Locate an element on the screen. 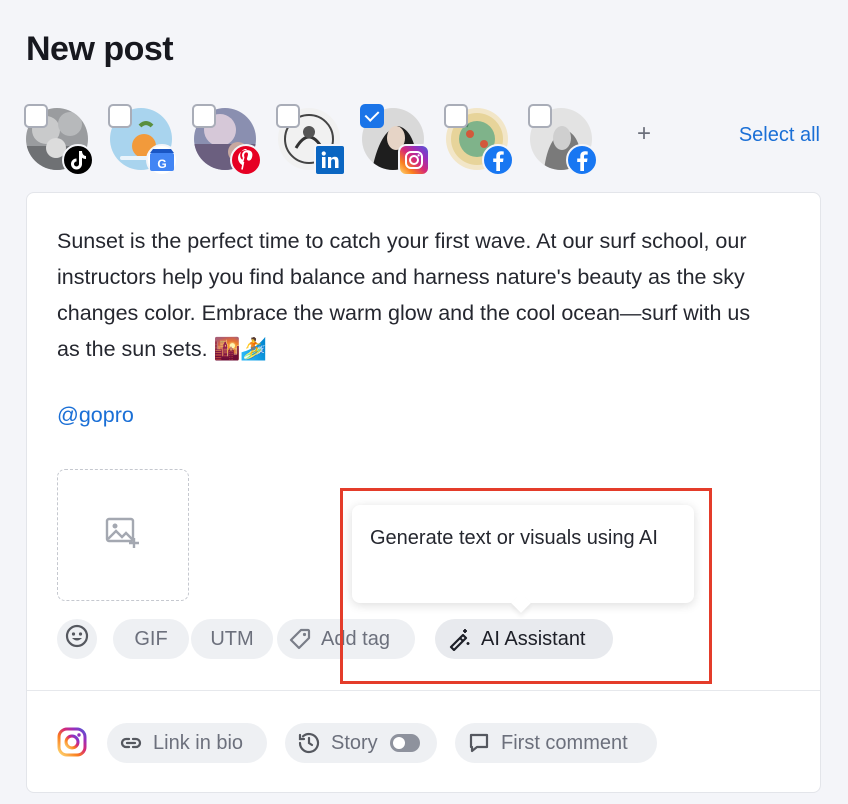  pinterest-icon is located at coordinates (246, 160).